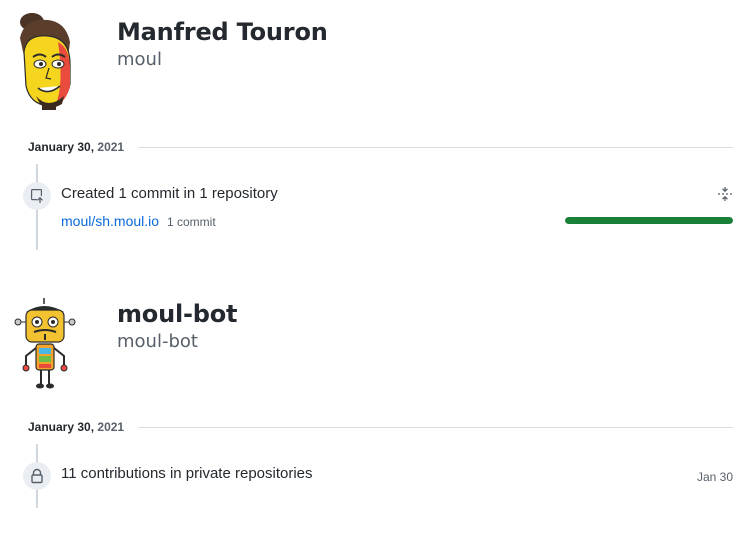 The height and width of the screenshot is (552, 753). I want to click on commit-progress-bar, so click(649, 220).